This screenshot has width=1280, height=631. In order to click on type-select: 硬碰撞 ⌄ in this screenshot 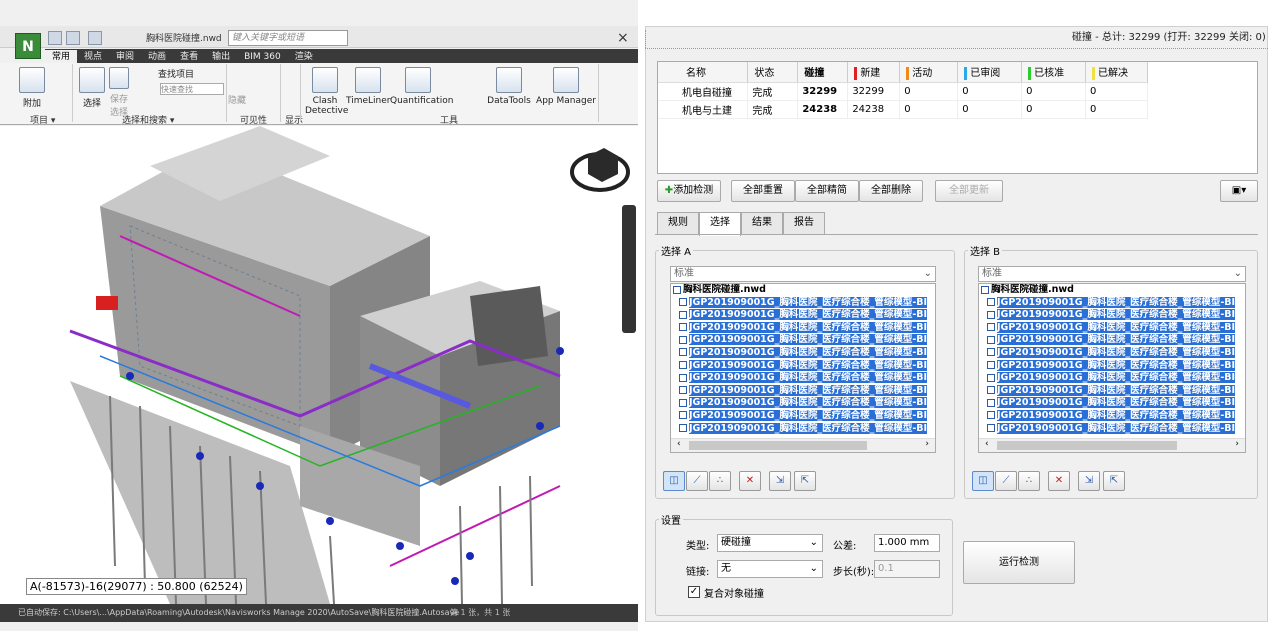, I will do `click(770, 543)`.